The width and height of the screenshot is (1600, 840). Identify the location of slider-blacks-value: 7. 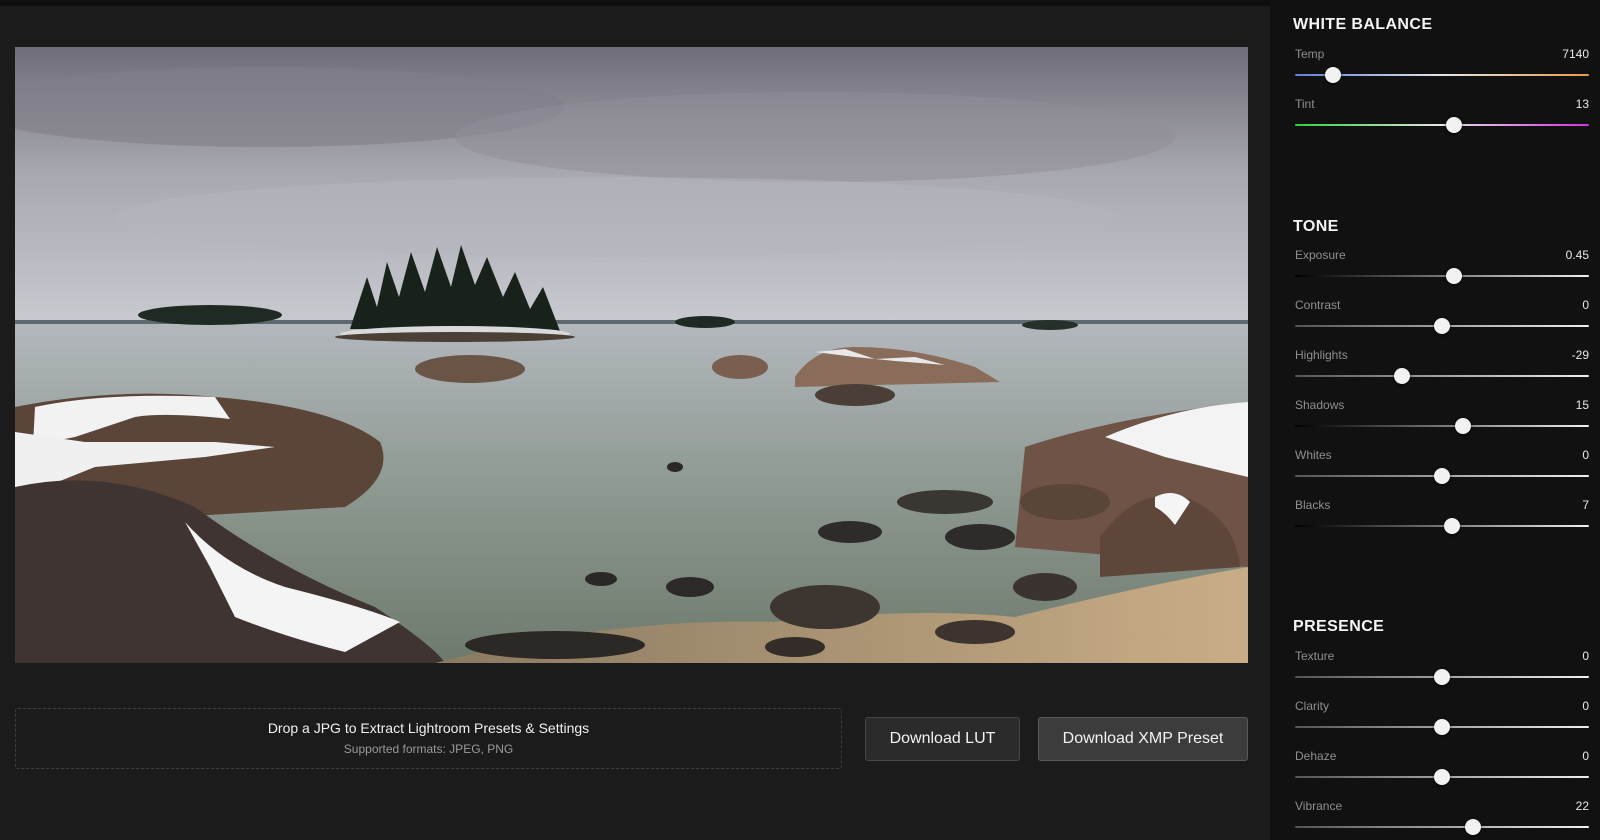
(1585, 505).